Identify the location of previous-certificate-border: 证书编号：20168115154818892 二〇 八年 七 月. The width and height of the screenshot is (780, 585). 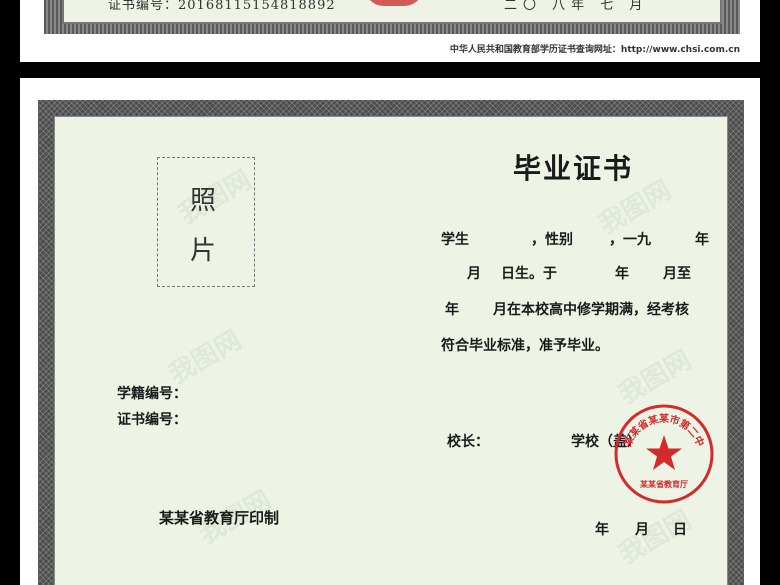
(392, 17).